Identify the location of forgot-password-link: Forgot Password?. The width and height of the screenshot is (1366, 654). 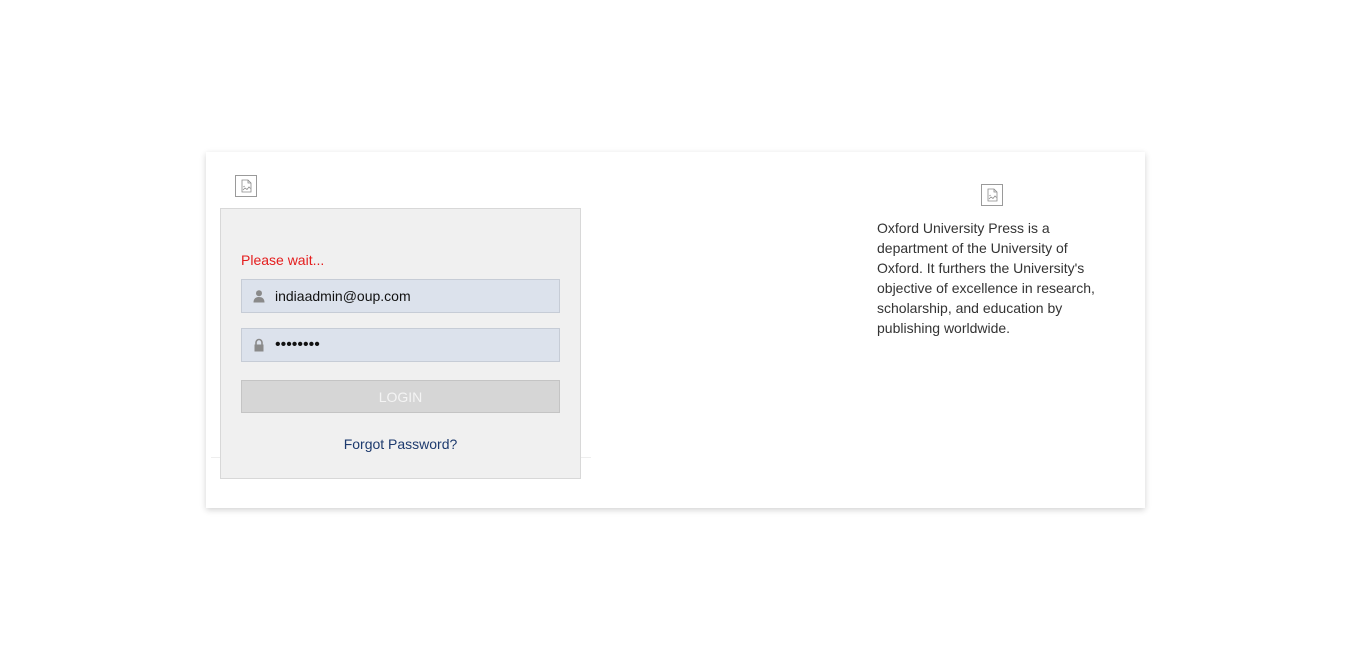
(400, 444).